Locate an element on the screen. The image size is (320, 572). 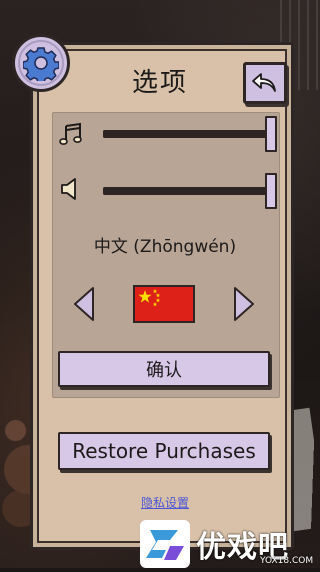
prev-language-button is located at coordinates (84, 304).